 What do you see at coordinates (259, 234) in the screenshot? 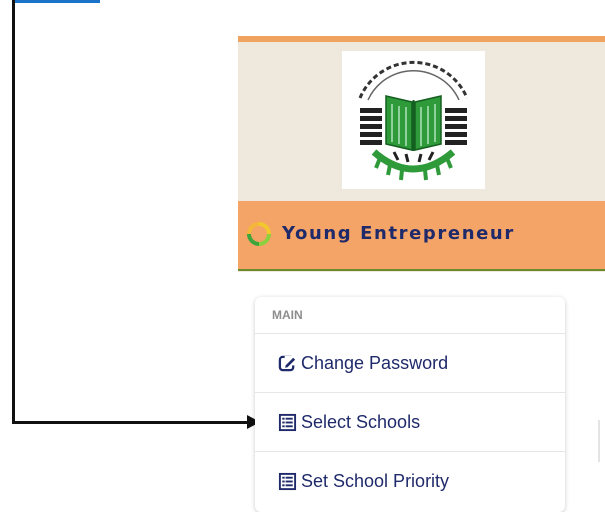
I see `brand-ring-icon` at bounding box center [259, 234].